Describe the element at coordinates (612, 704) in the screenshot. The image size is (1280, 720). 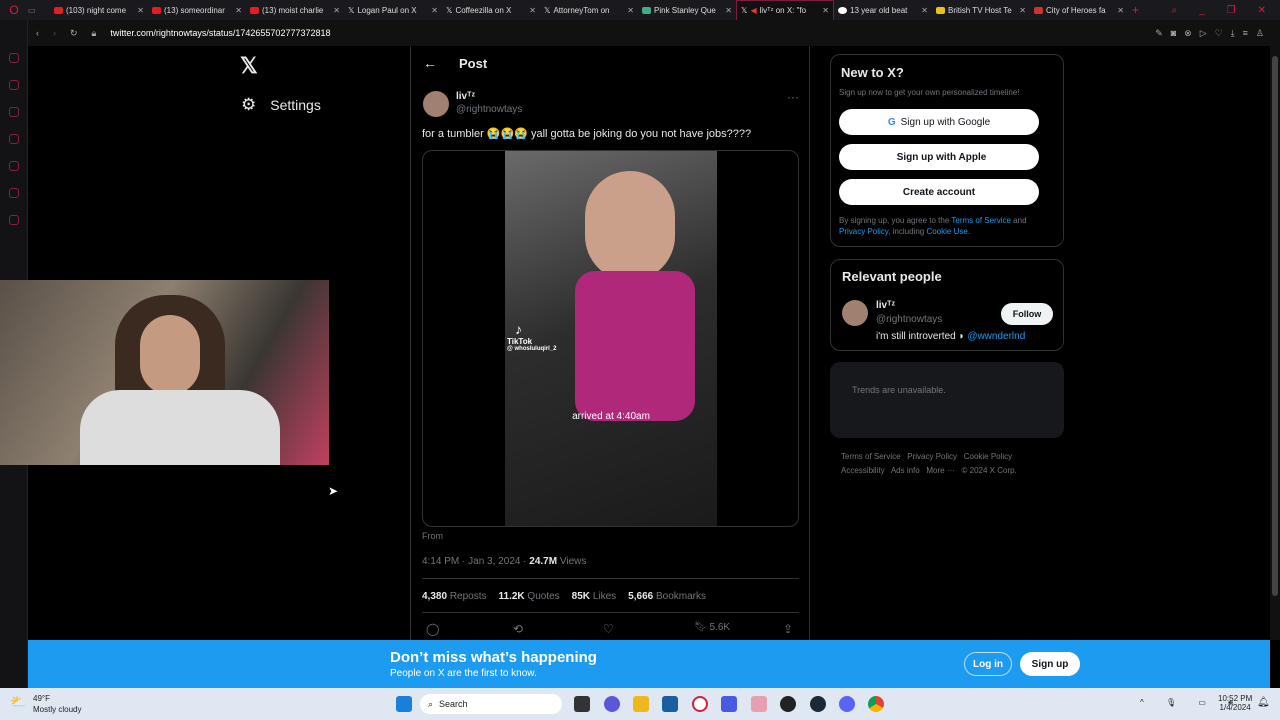
I see `chat-icon` at that location.